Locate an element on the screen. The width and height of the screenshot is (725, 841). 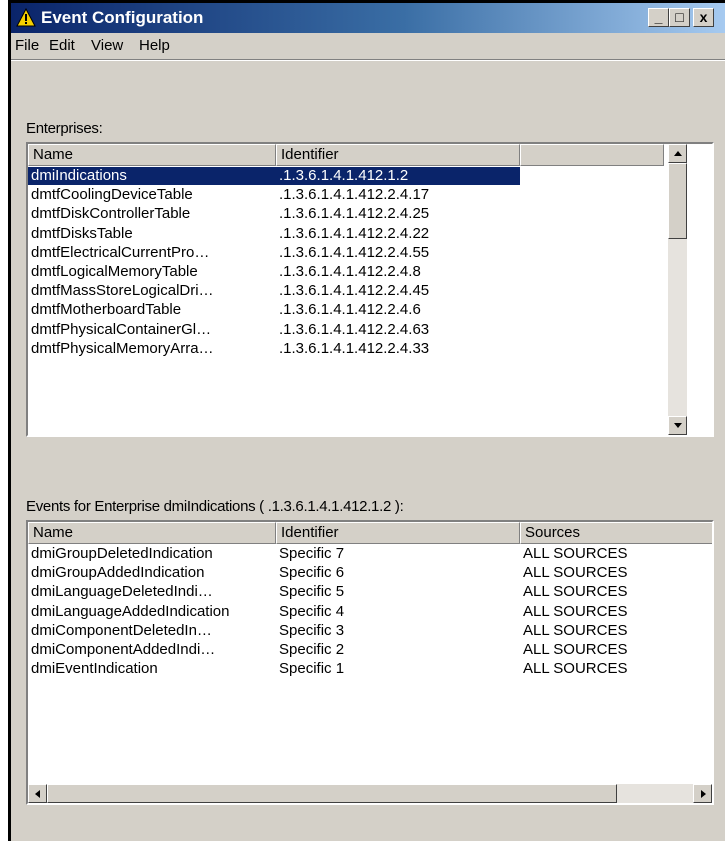
close-icon: x is located at coordinates (703, 17).